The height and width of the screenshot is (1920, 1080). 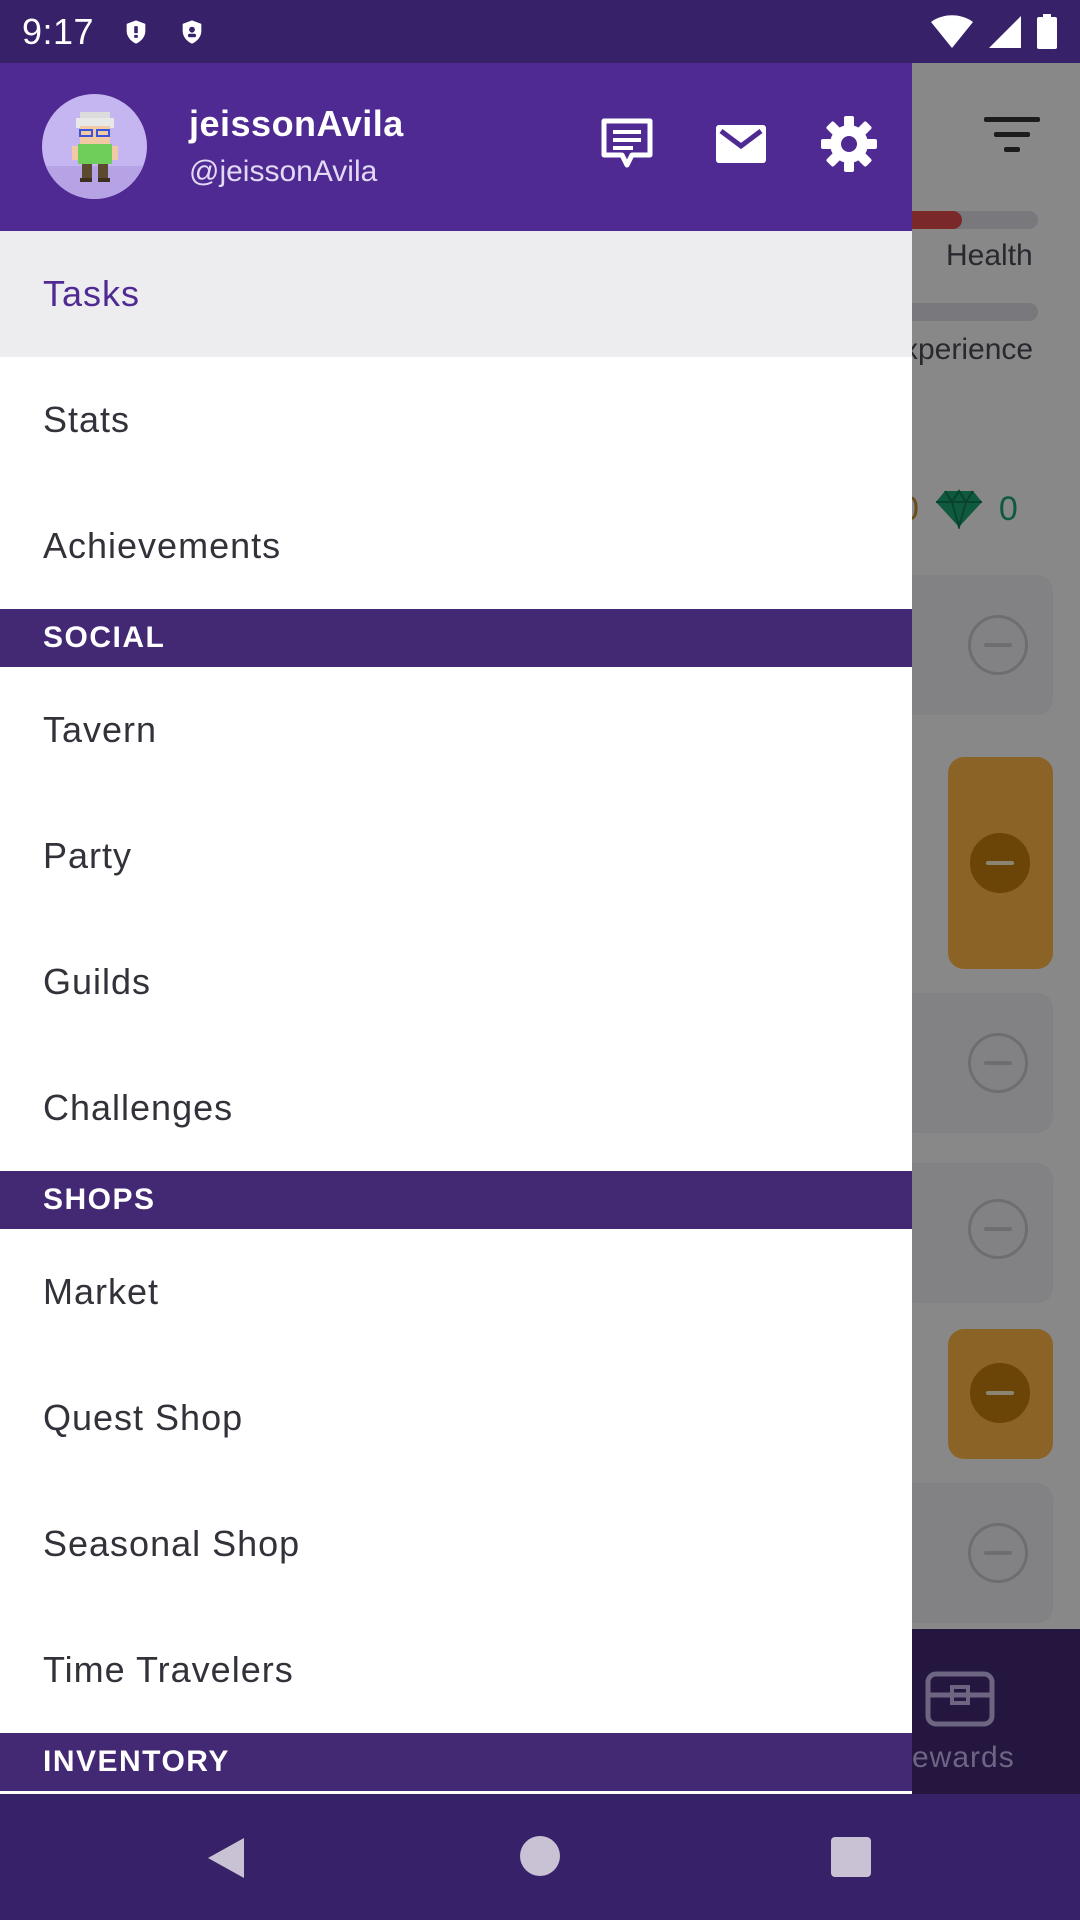 I want to click on menu-item-guilds: Guilds, so click(x=456, y=982).